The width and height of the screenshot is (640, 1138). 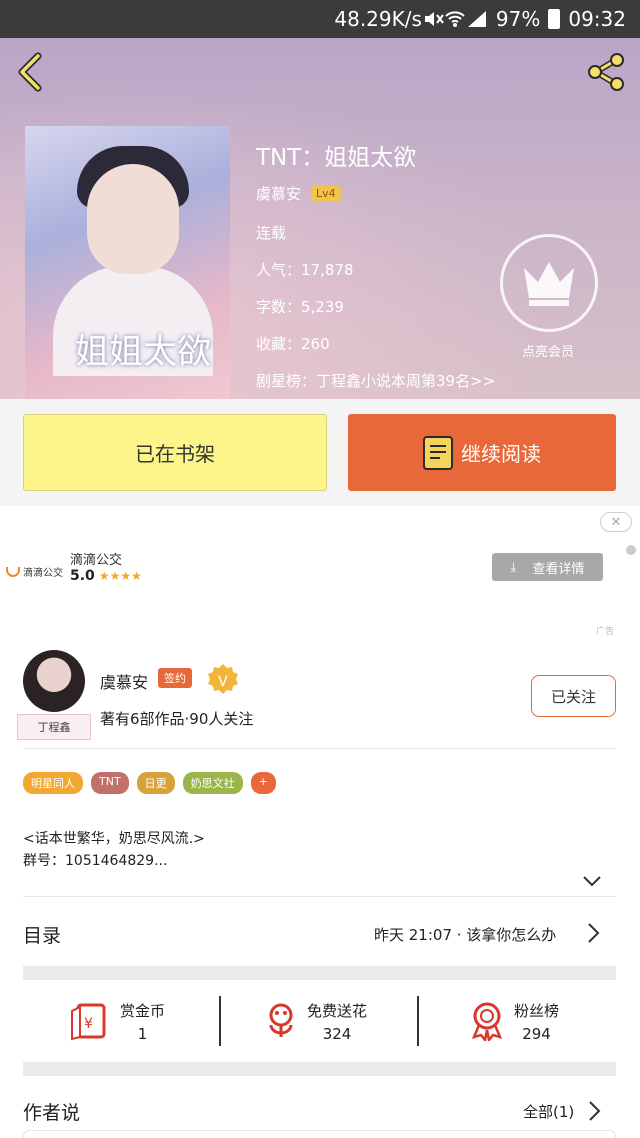 I want to click on follow-button: 已关注, so click(x=573, y=696).